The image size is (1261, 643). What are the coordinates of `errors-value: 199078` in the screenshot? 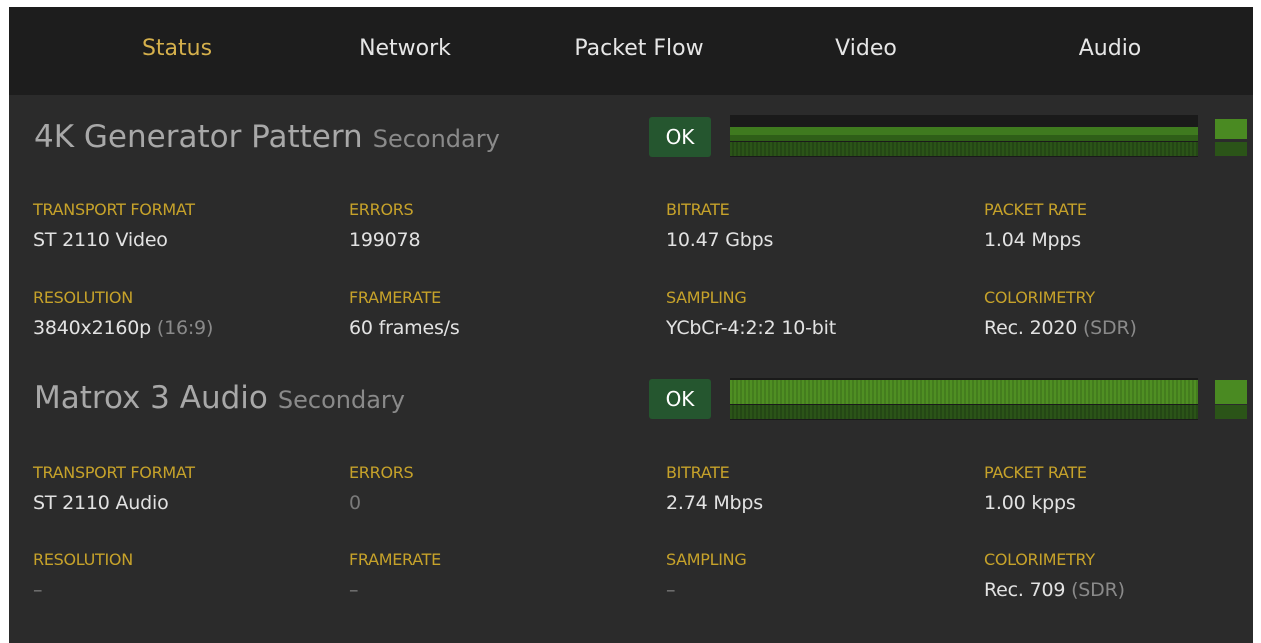 It's located at (385, 240).